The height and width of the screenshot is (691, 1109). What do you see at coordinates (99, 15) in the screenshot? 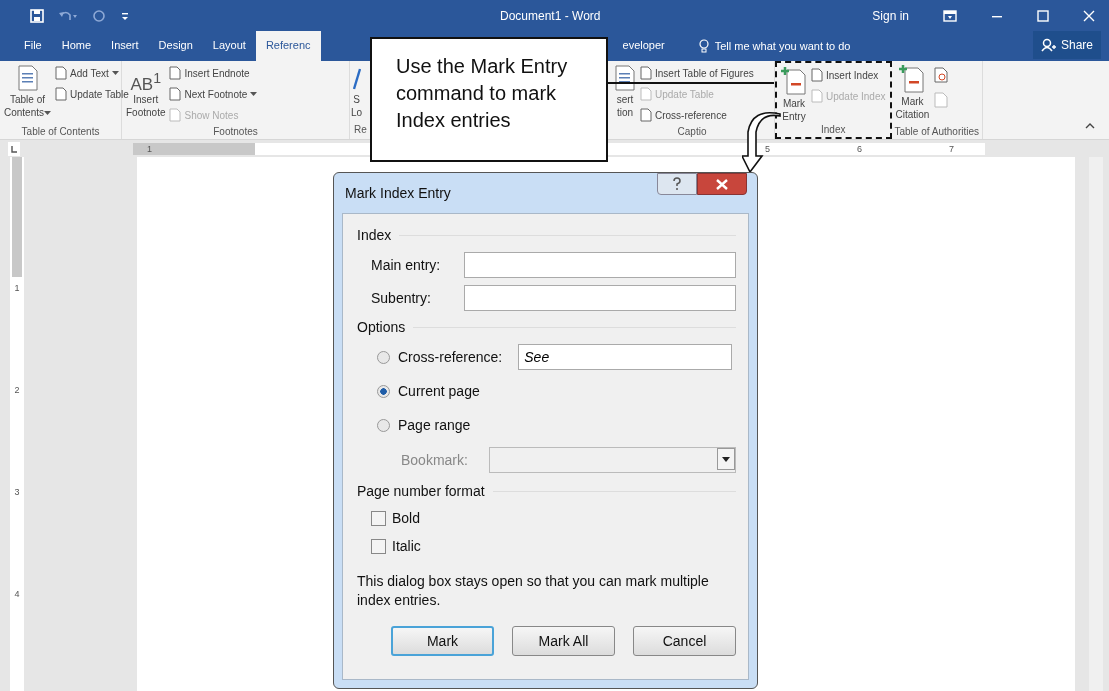
I see `redo-icon` at bounding box center [99, 15].